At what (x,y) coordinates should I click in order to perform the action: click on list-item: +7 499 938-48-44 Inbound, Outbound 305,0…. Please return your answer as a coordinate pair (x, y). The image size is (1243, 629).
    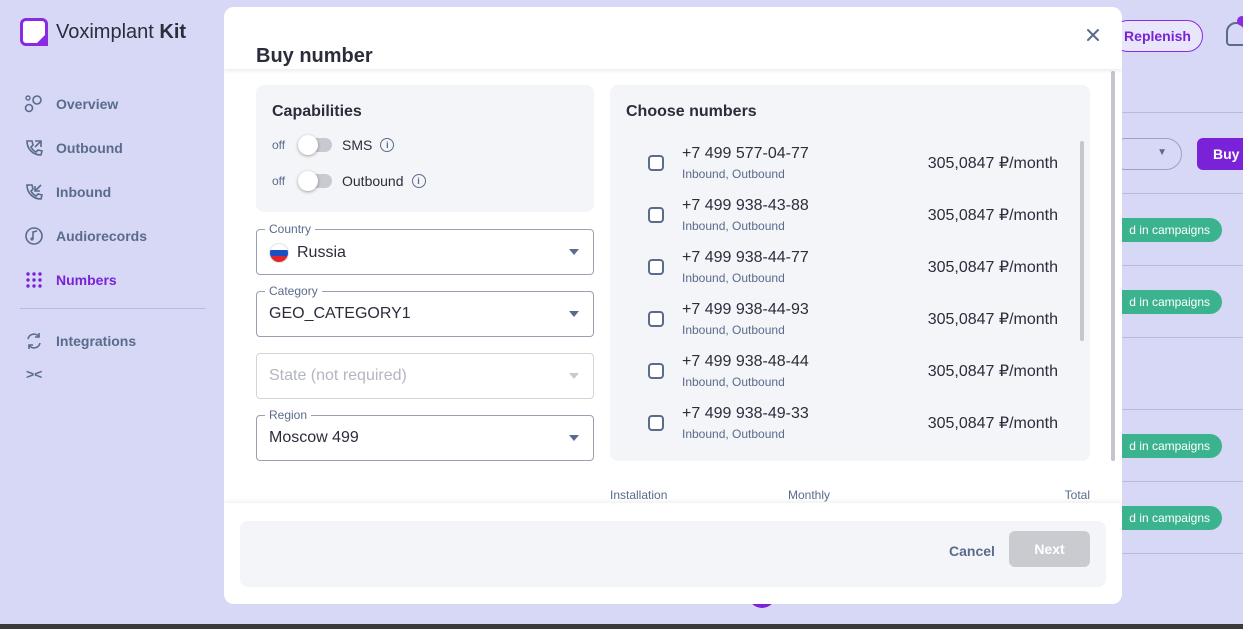
    Looking at the image, I should click on (853, 373).